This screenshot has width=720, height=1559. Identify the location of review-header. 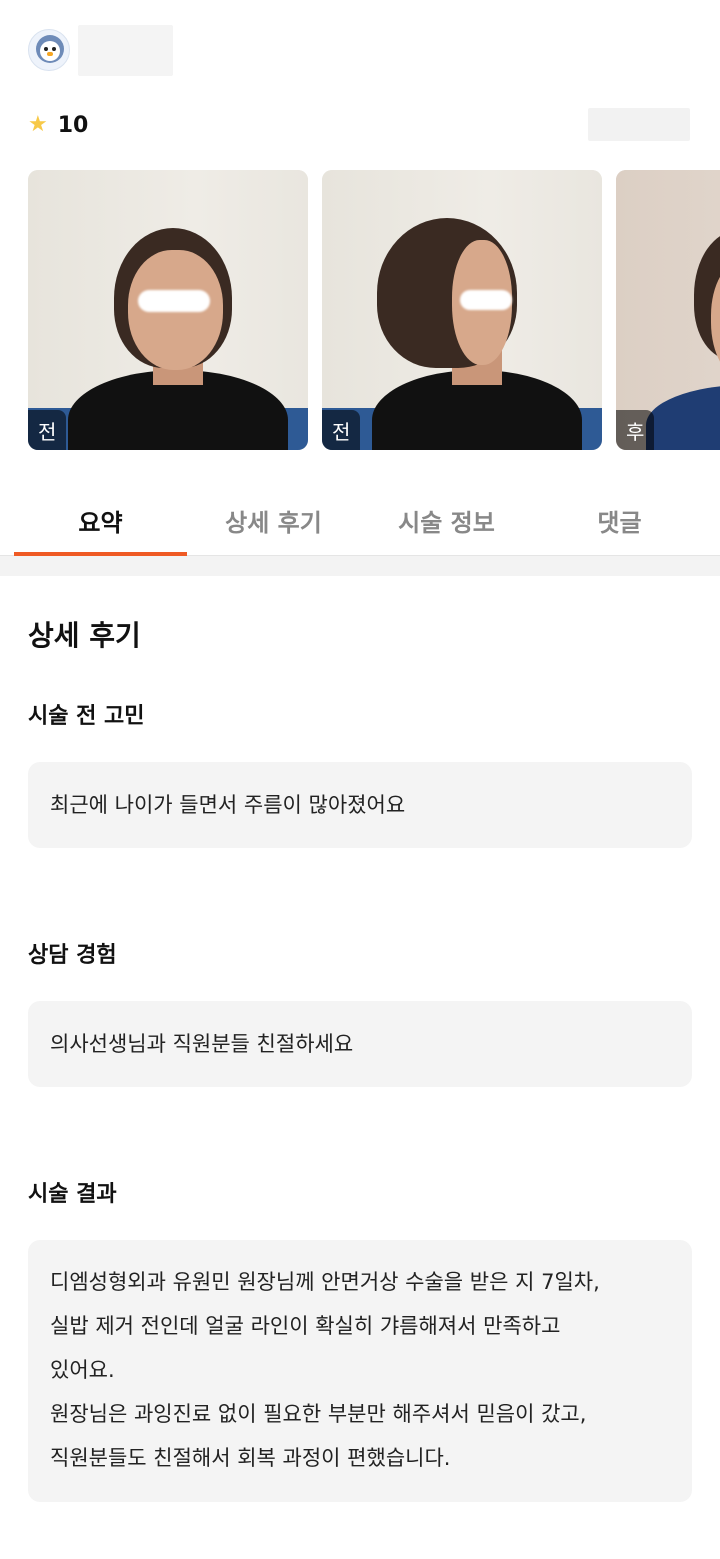
(100, 50).